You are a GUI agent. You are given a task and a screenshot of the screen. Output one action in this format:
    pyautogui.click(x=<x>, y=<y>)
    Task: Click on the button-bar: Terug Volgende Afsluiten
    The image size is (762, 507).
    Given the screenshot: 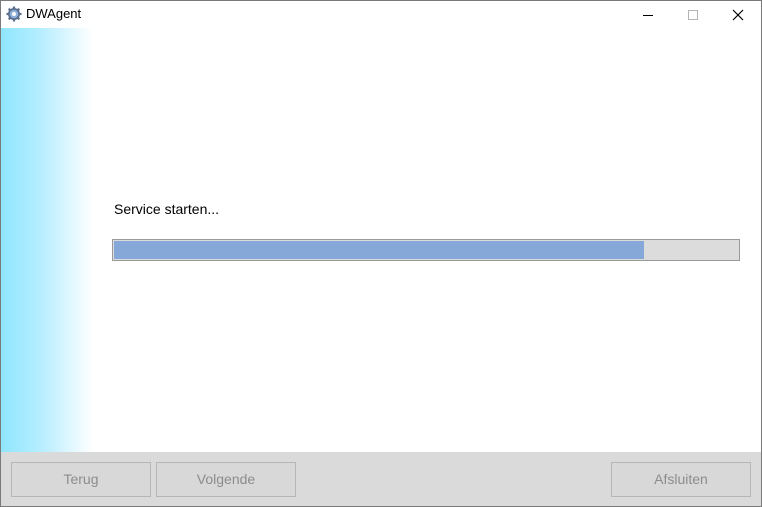 What is the action you would take?
    pyautogui.click(x=381, y=479)
    